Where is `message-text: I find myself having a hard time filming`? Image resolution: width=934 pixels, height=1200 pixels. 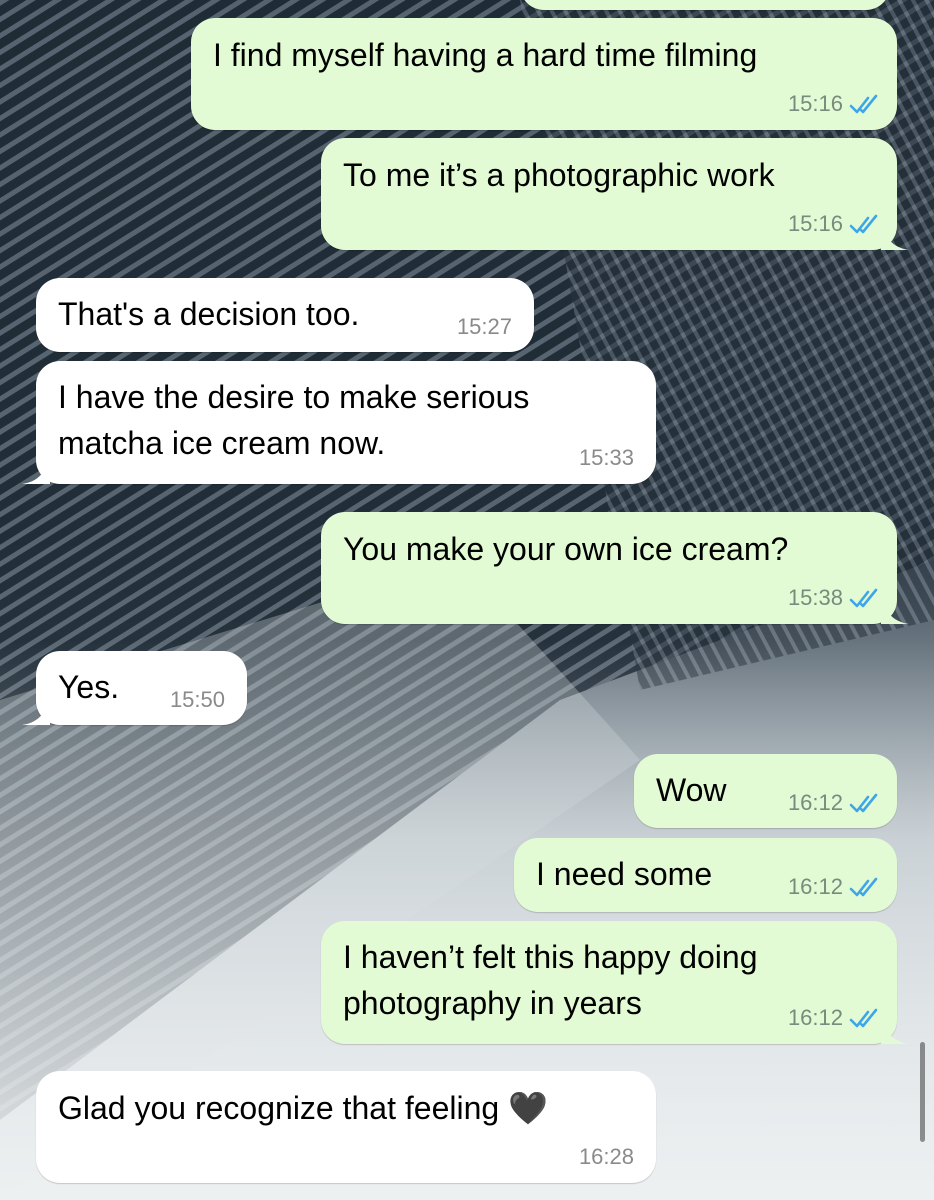
message-text: I find myself having a hard time filming is located at coordinates (485, 55).